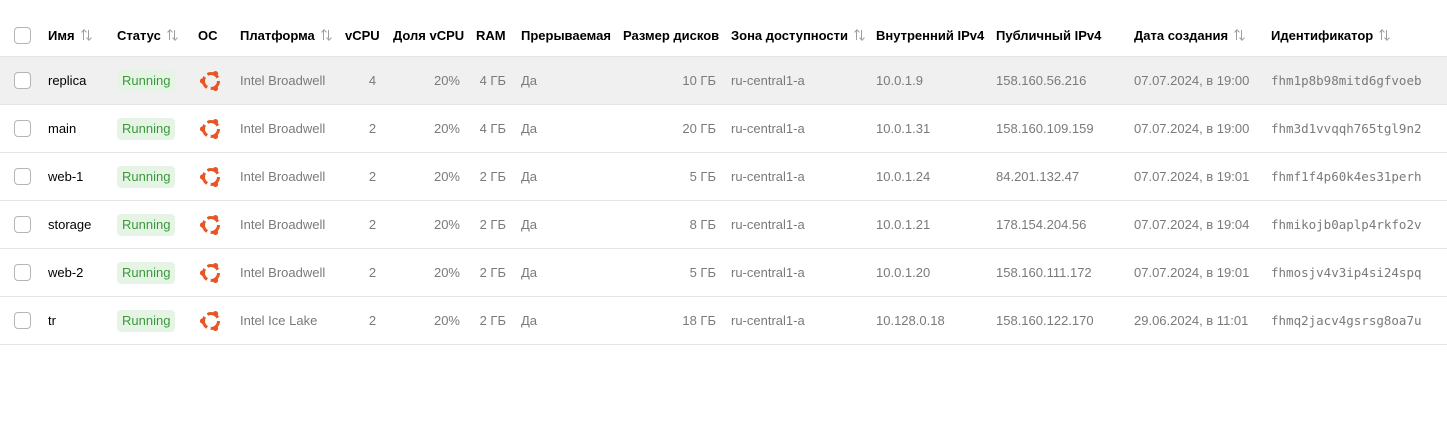 This screenshot has height=423, width=1447. What do you see at coordinates (61, 35) in the screenshot?
I see `column-label: Имя` at bounding box center [61, 35].